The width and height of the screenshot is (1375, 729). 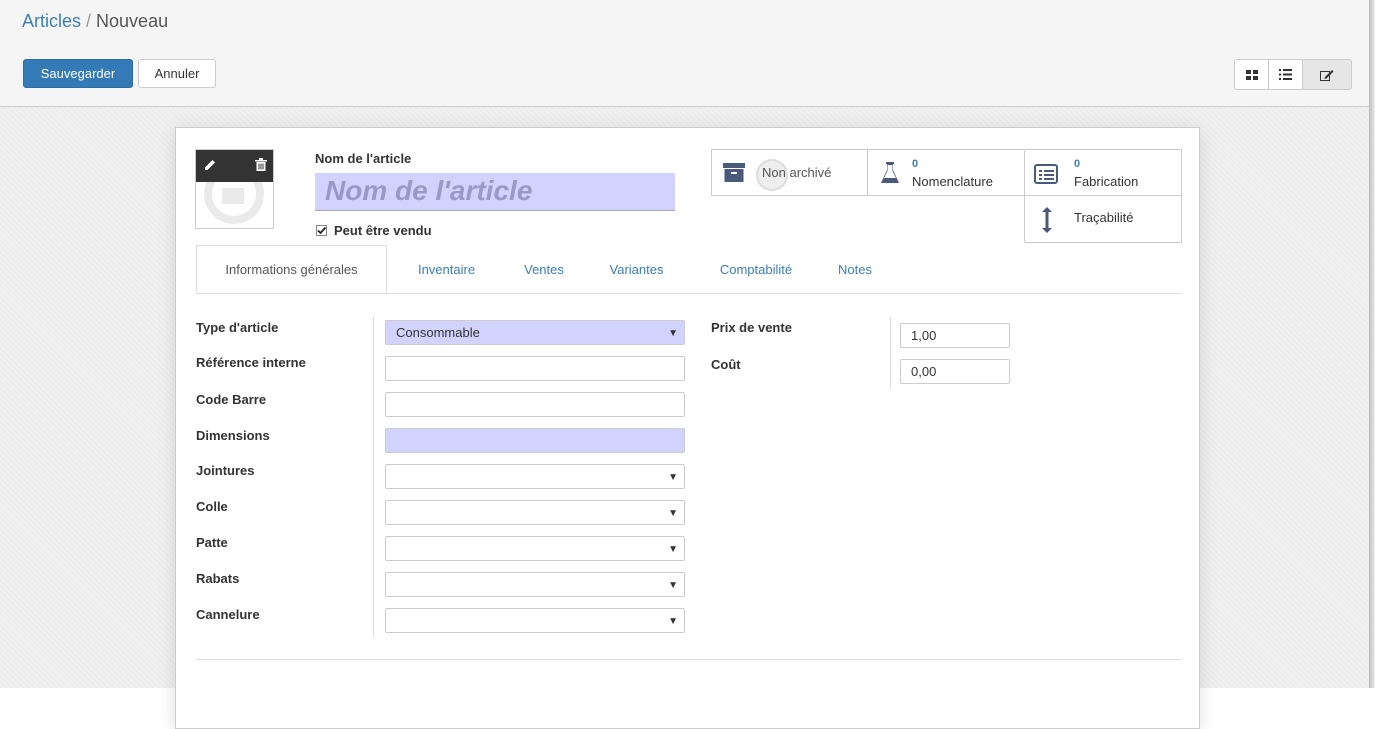 I want to click on arrows-vertical-icon, so click(x=1047, y=220).